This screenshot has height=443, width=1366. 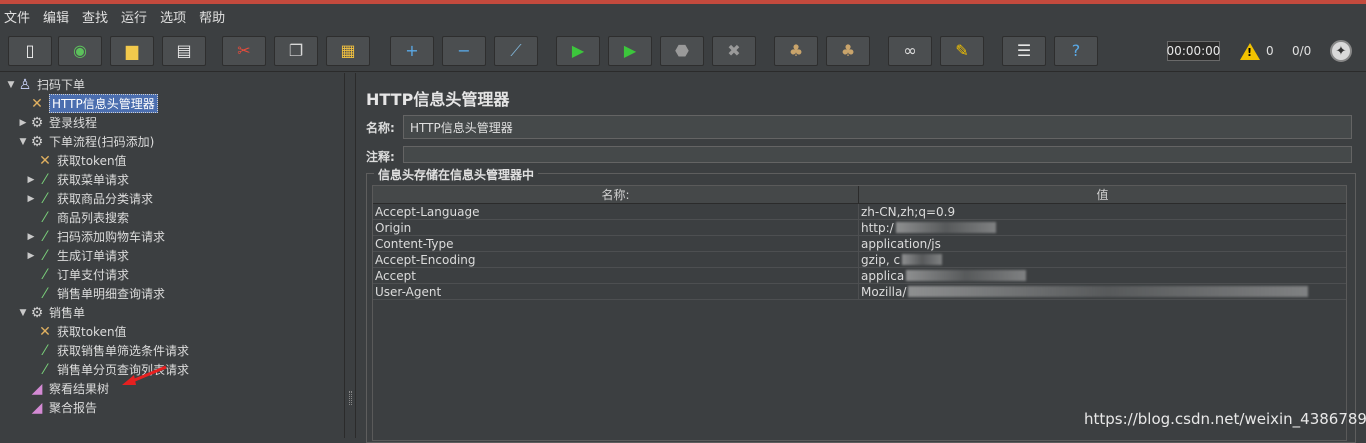 What do you see at coordinates (95, 293) in the screenshot?
I see `tree-node: ⁄ 销售单明细查询请求` at bounding box center [95, 293].